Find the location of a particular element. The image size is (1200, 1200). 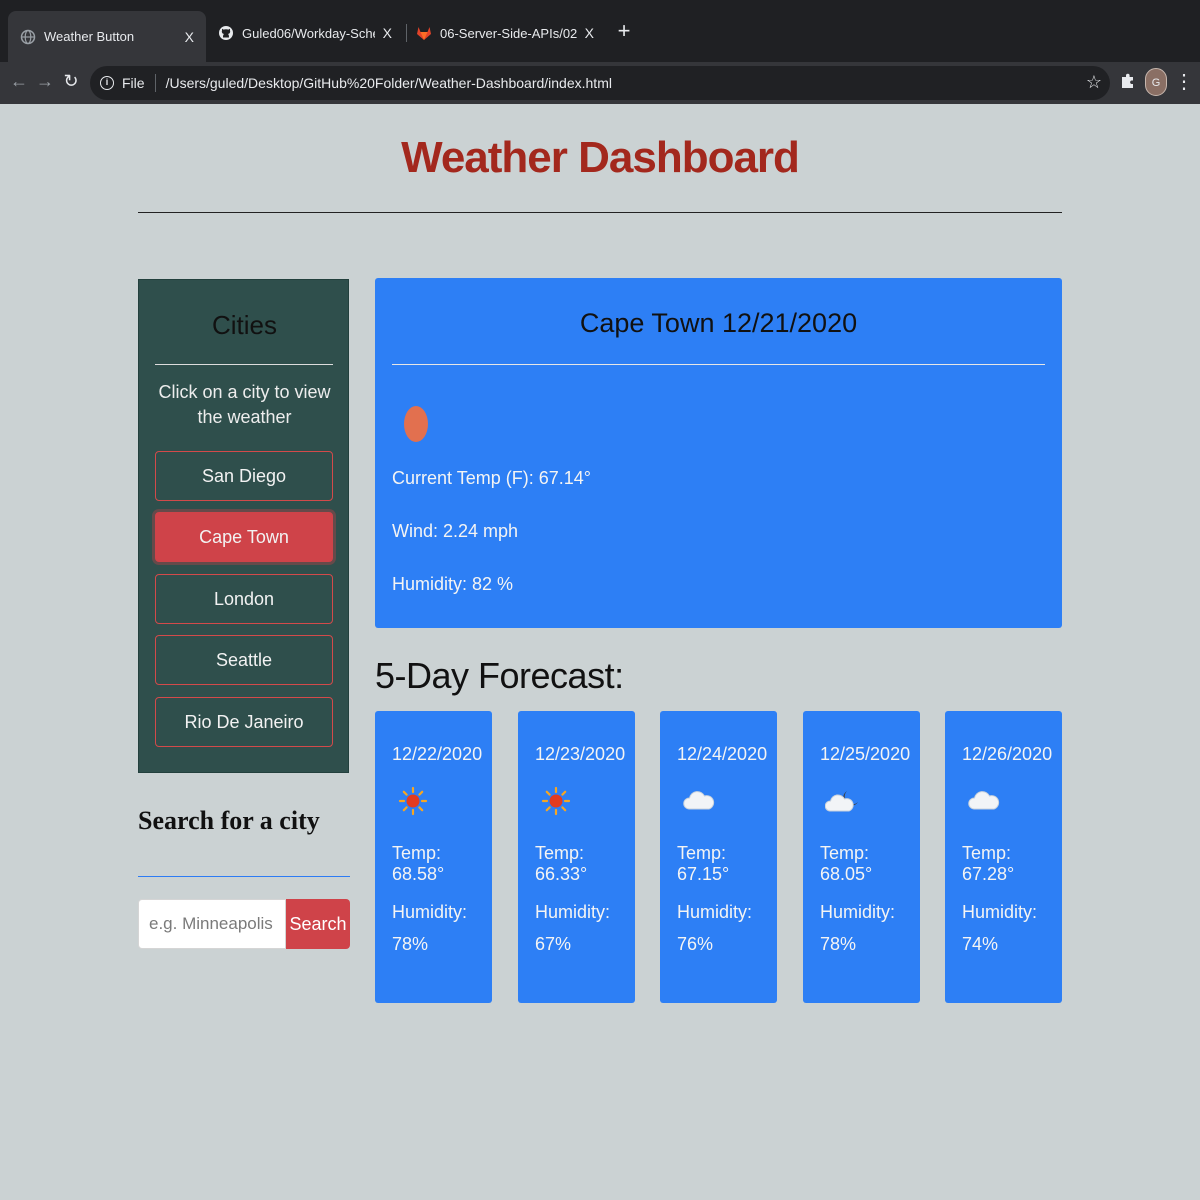

forecast-humidity: Humidity: 67% is located at coordinates (572, 928).